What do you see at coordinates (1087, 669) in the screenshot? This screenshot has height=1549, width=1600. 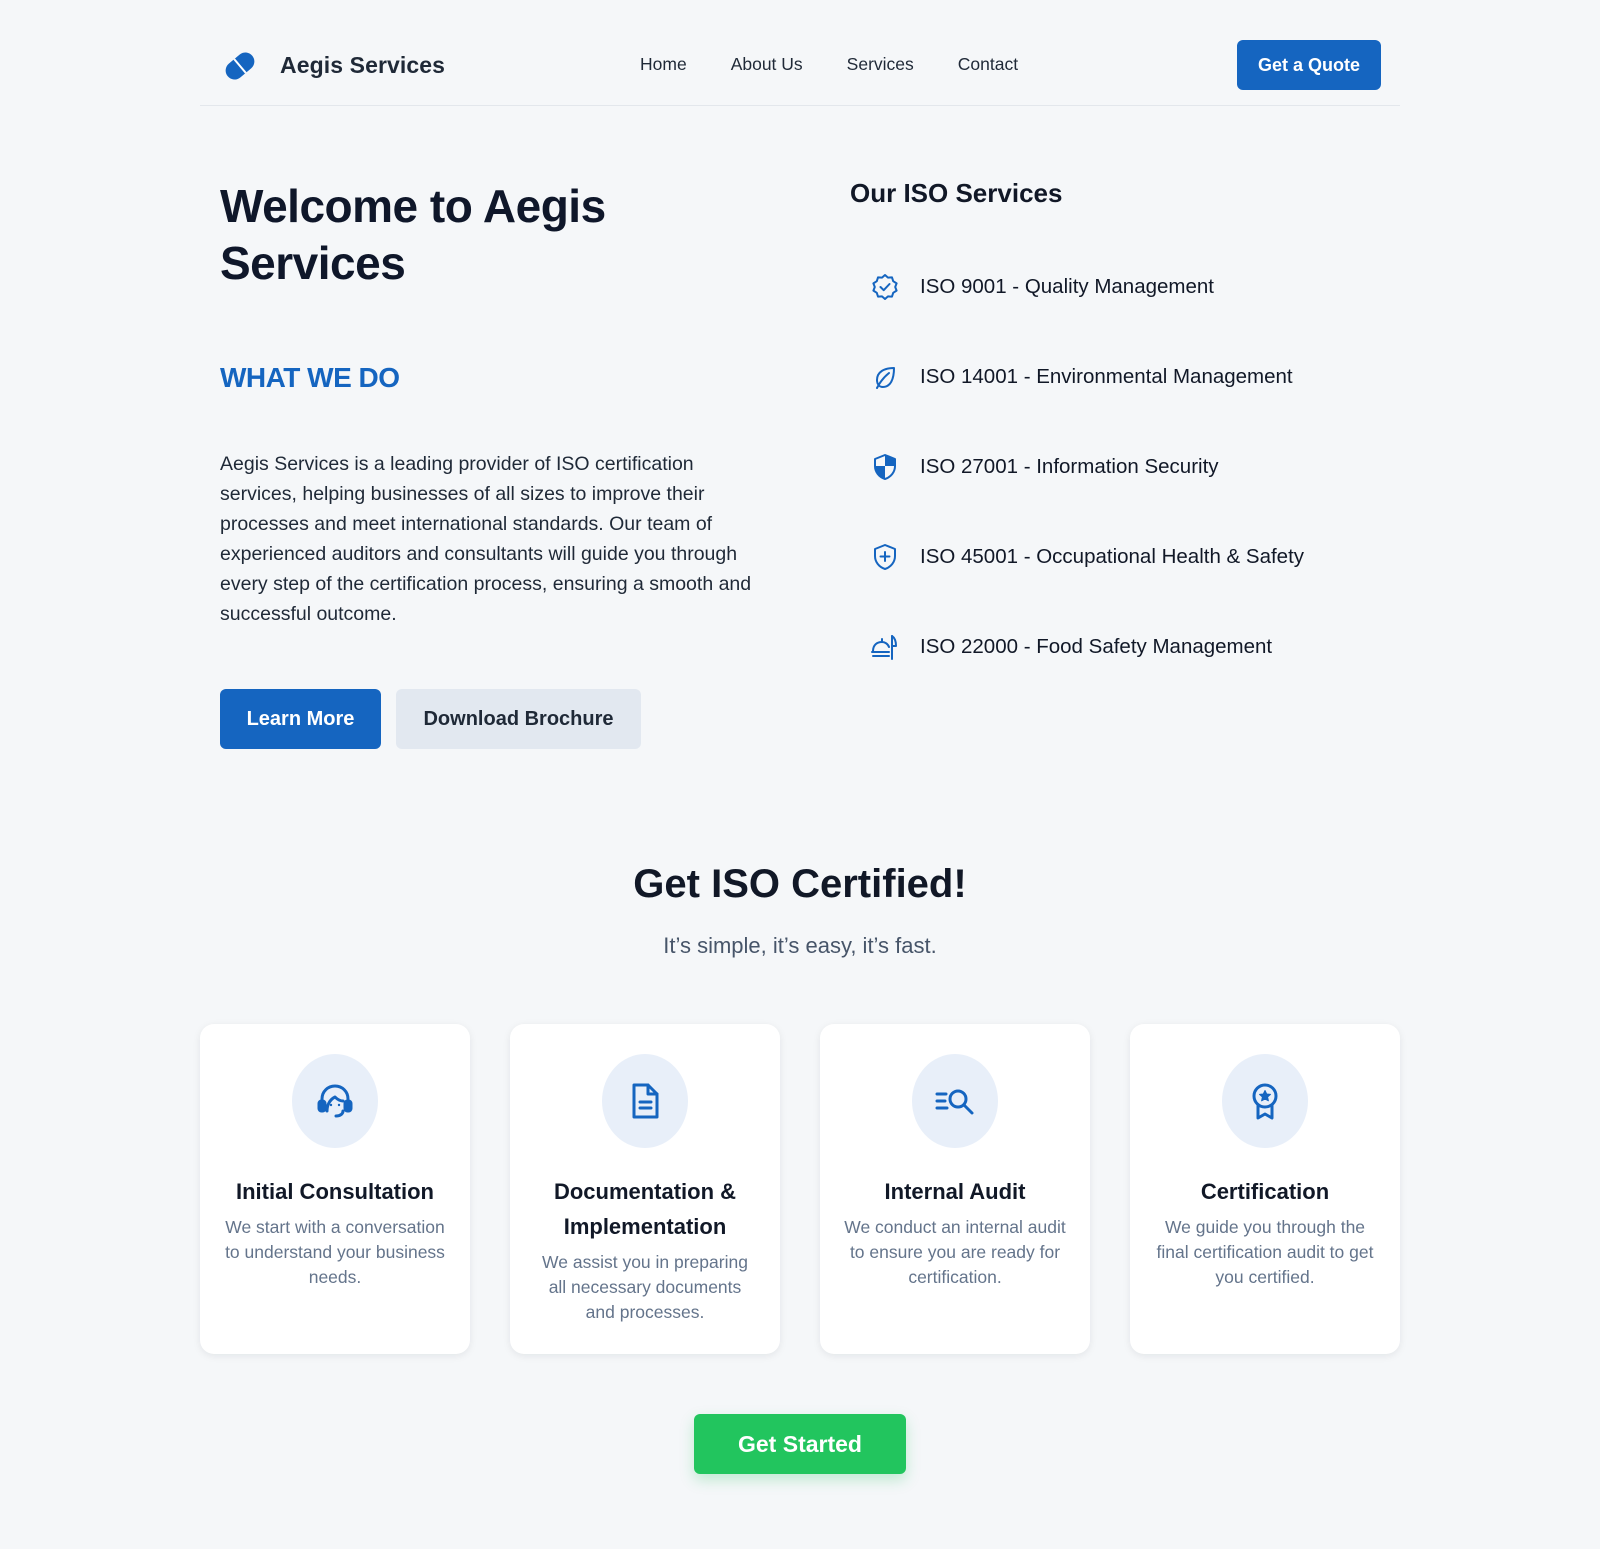 I see `list-item: ISO 22000 - Food Safety Management` at bounding box center [1087, 669].